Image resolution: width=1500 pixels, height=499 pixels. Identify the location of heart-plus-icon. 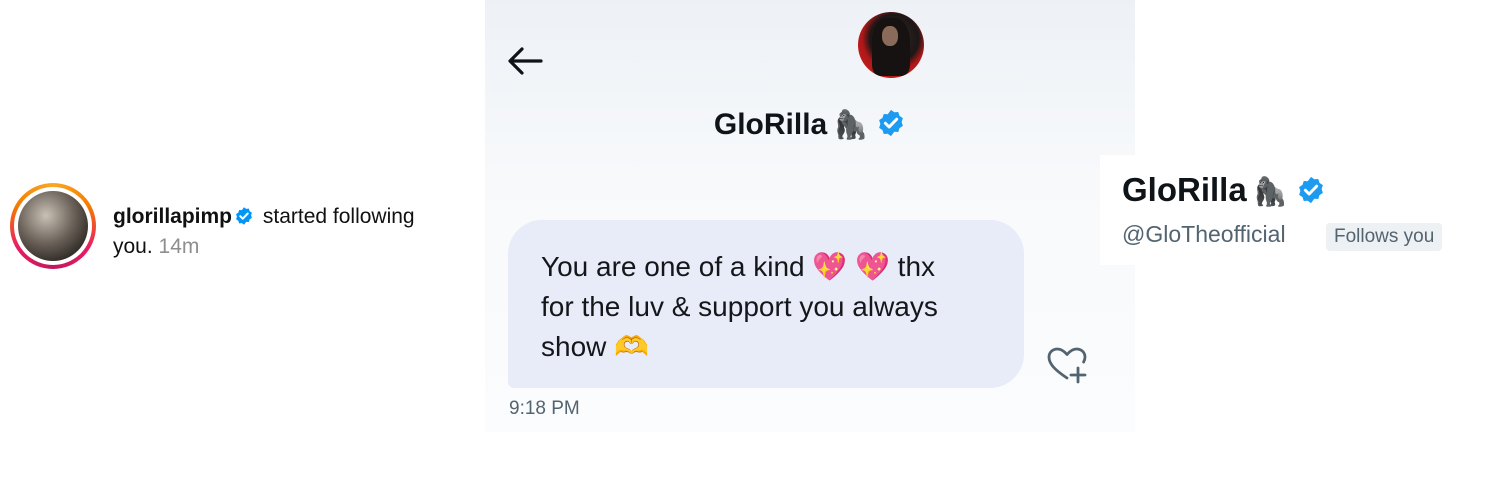
(1068, 365).